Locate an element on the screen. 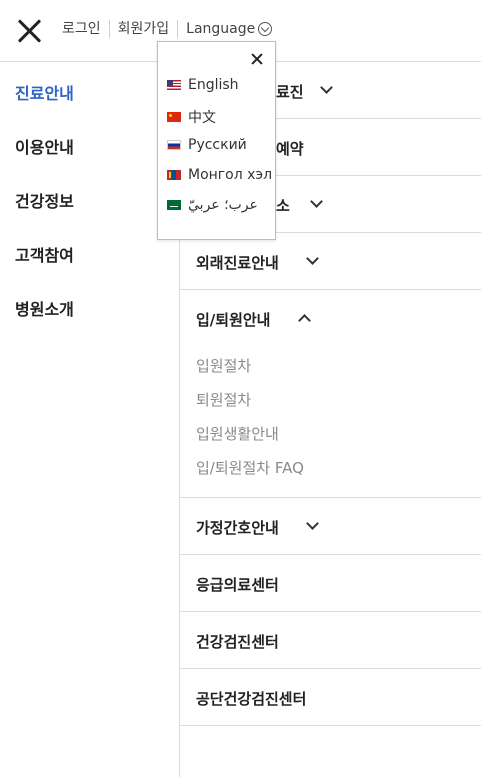 The width and height of the screenshot is (481, 777). section-public-checkup: 공단건강검진센터 is located at coordinates (330, 697).